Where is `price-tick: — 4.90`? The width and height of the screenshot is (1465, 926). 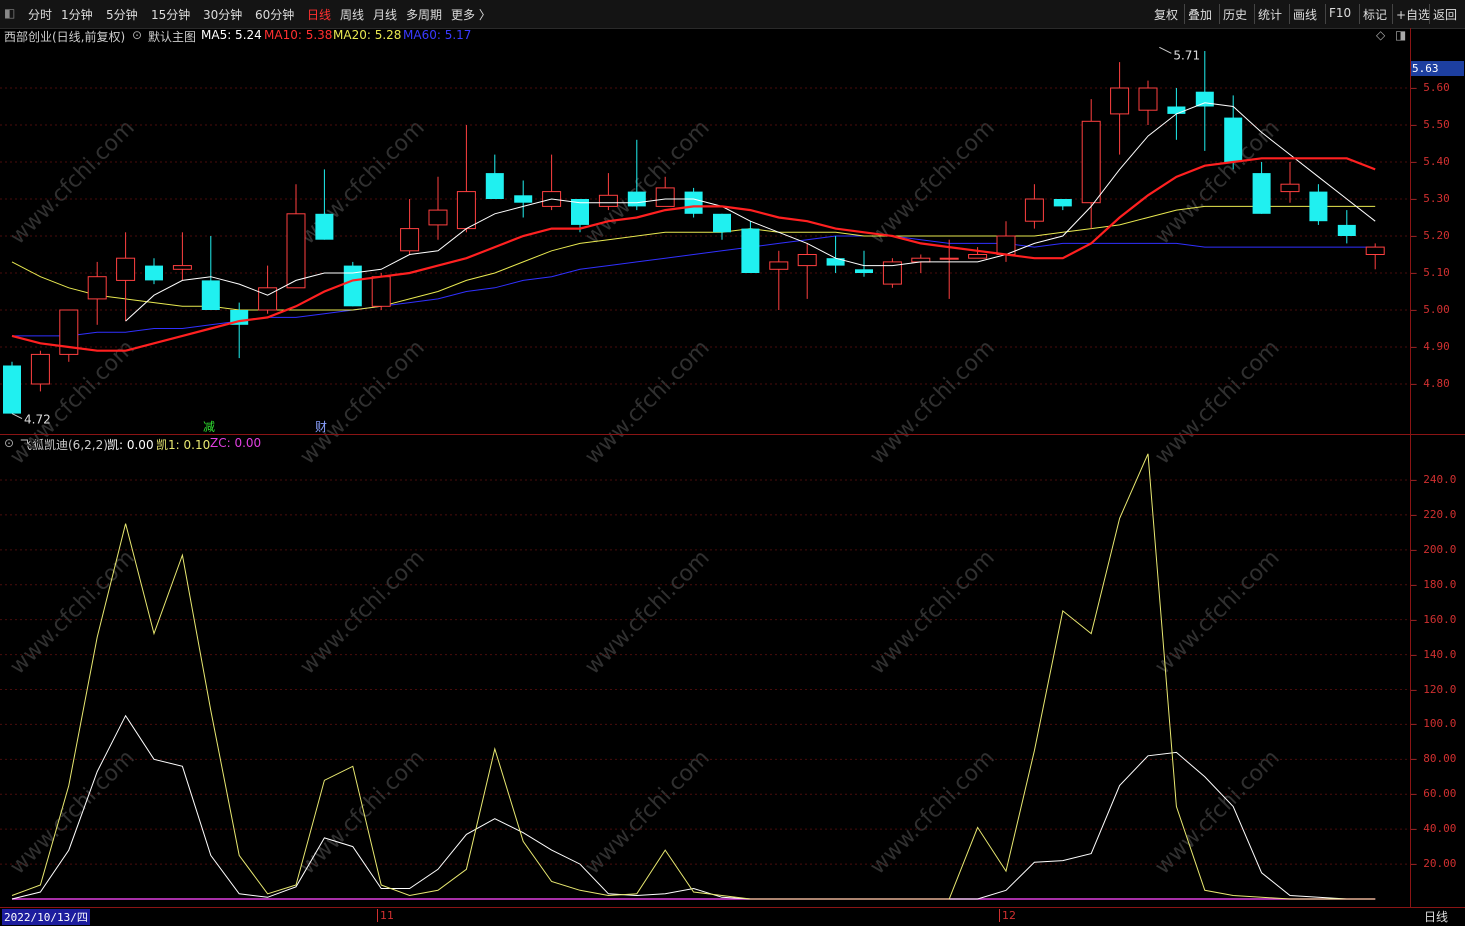 price-tick: — 4.90 is located at coordinates (1430, 346).